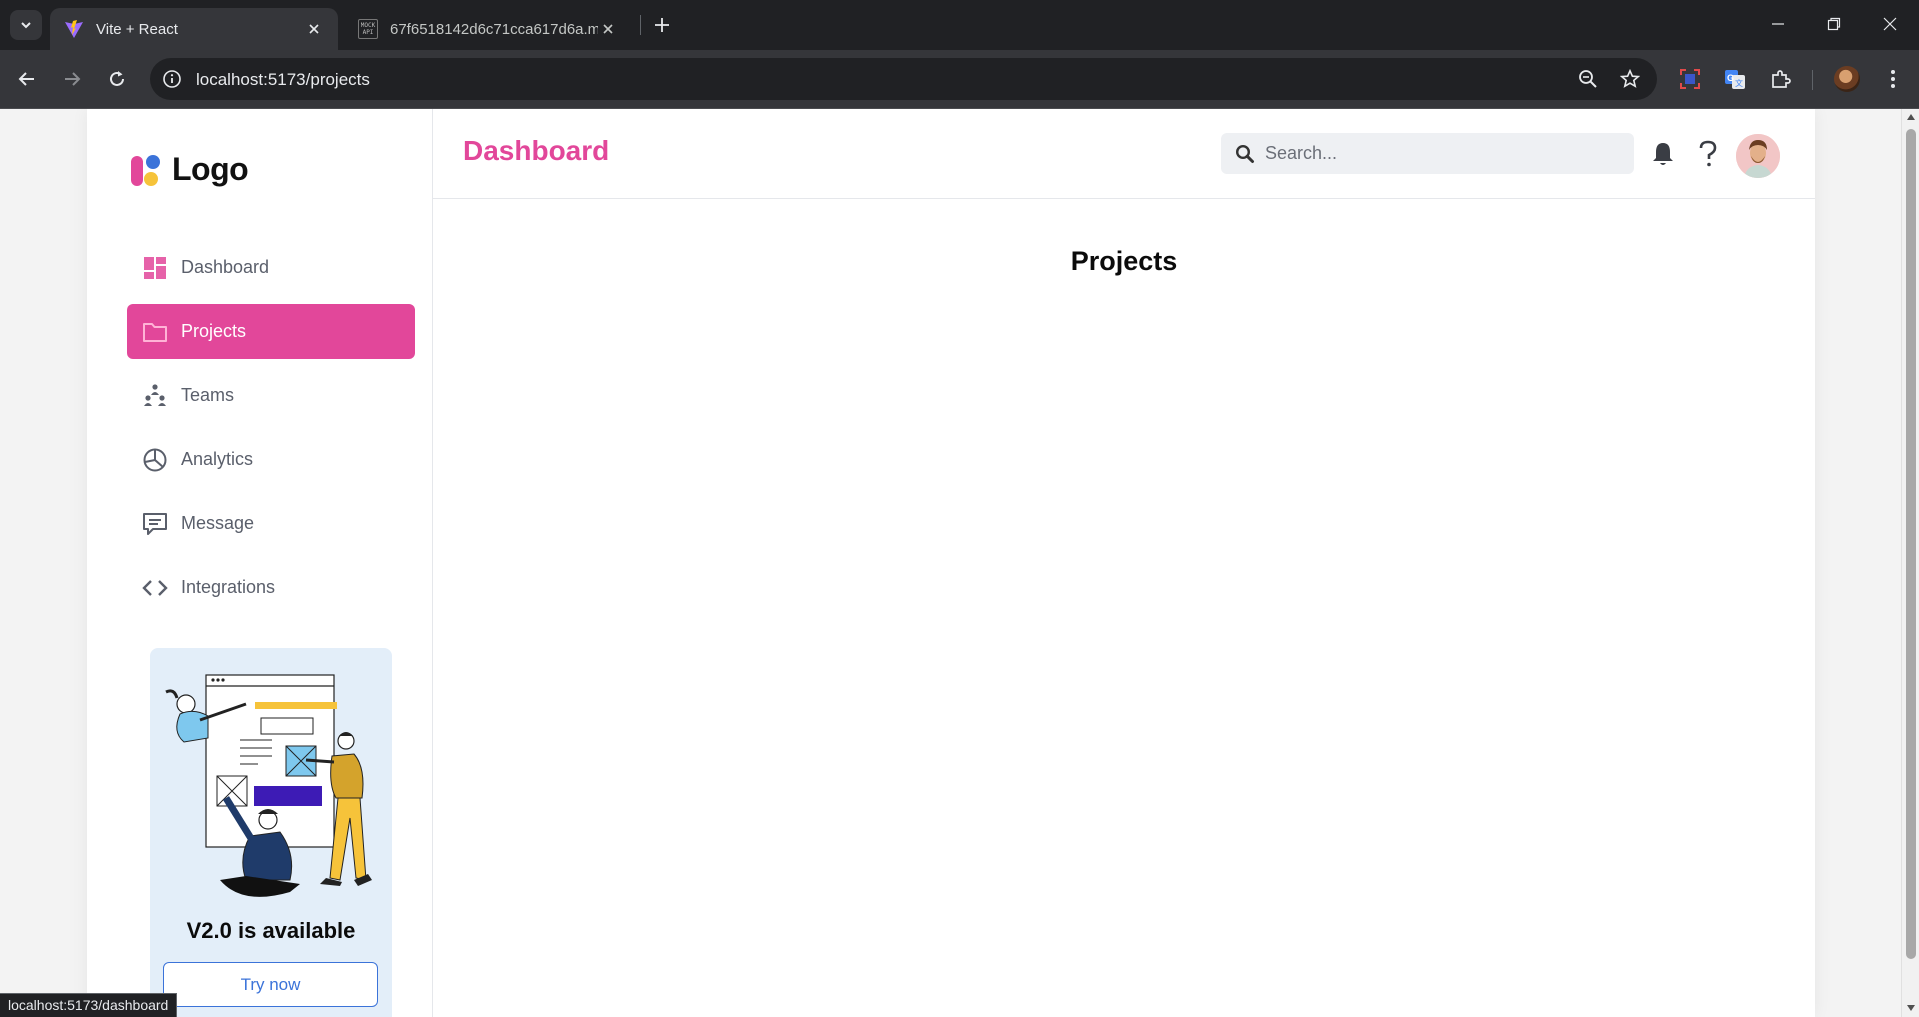 The height and width of the screenshot is (1017, 1919). Describe the element at coordinates (137, 29) in the screenshot. I see `tab-title: Vite + React` at that location.